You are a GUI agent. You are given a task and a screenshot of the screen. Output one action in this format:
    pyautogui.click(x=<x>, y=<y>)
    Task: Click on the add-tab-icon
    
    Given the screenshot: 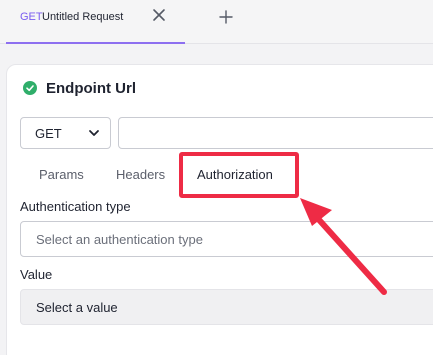 What is the action you would take?
    pyautogui.click(x=226, y=17)
    